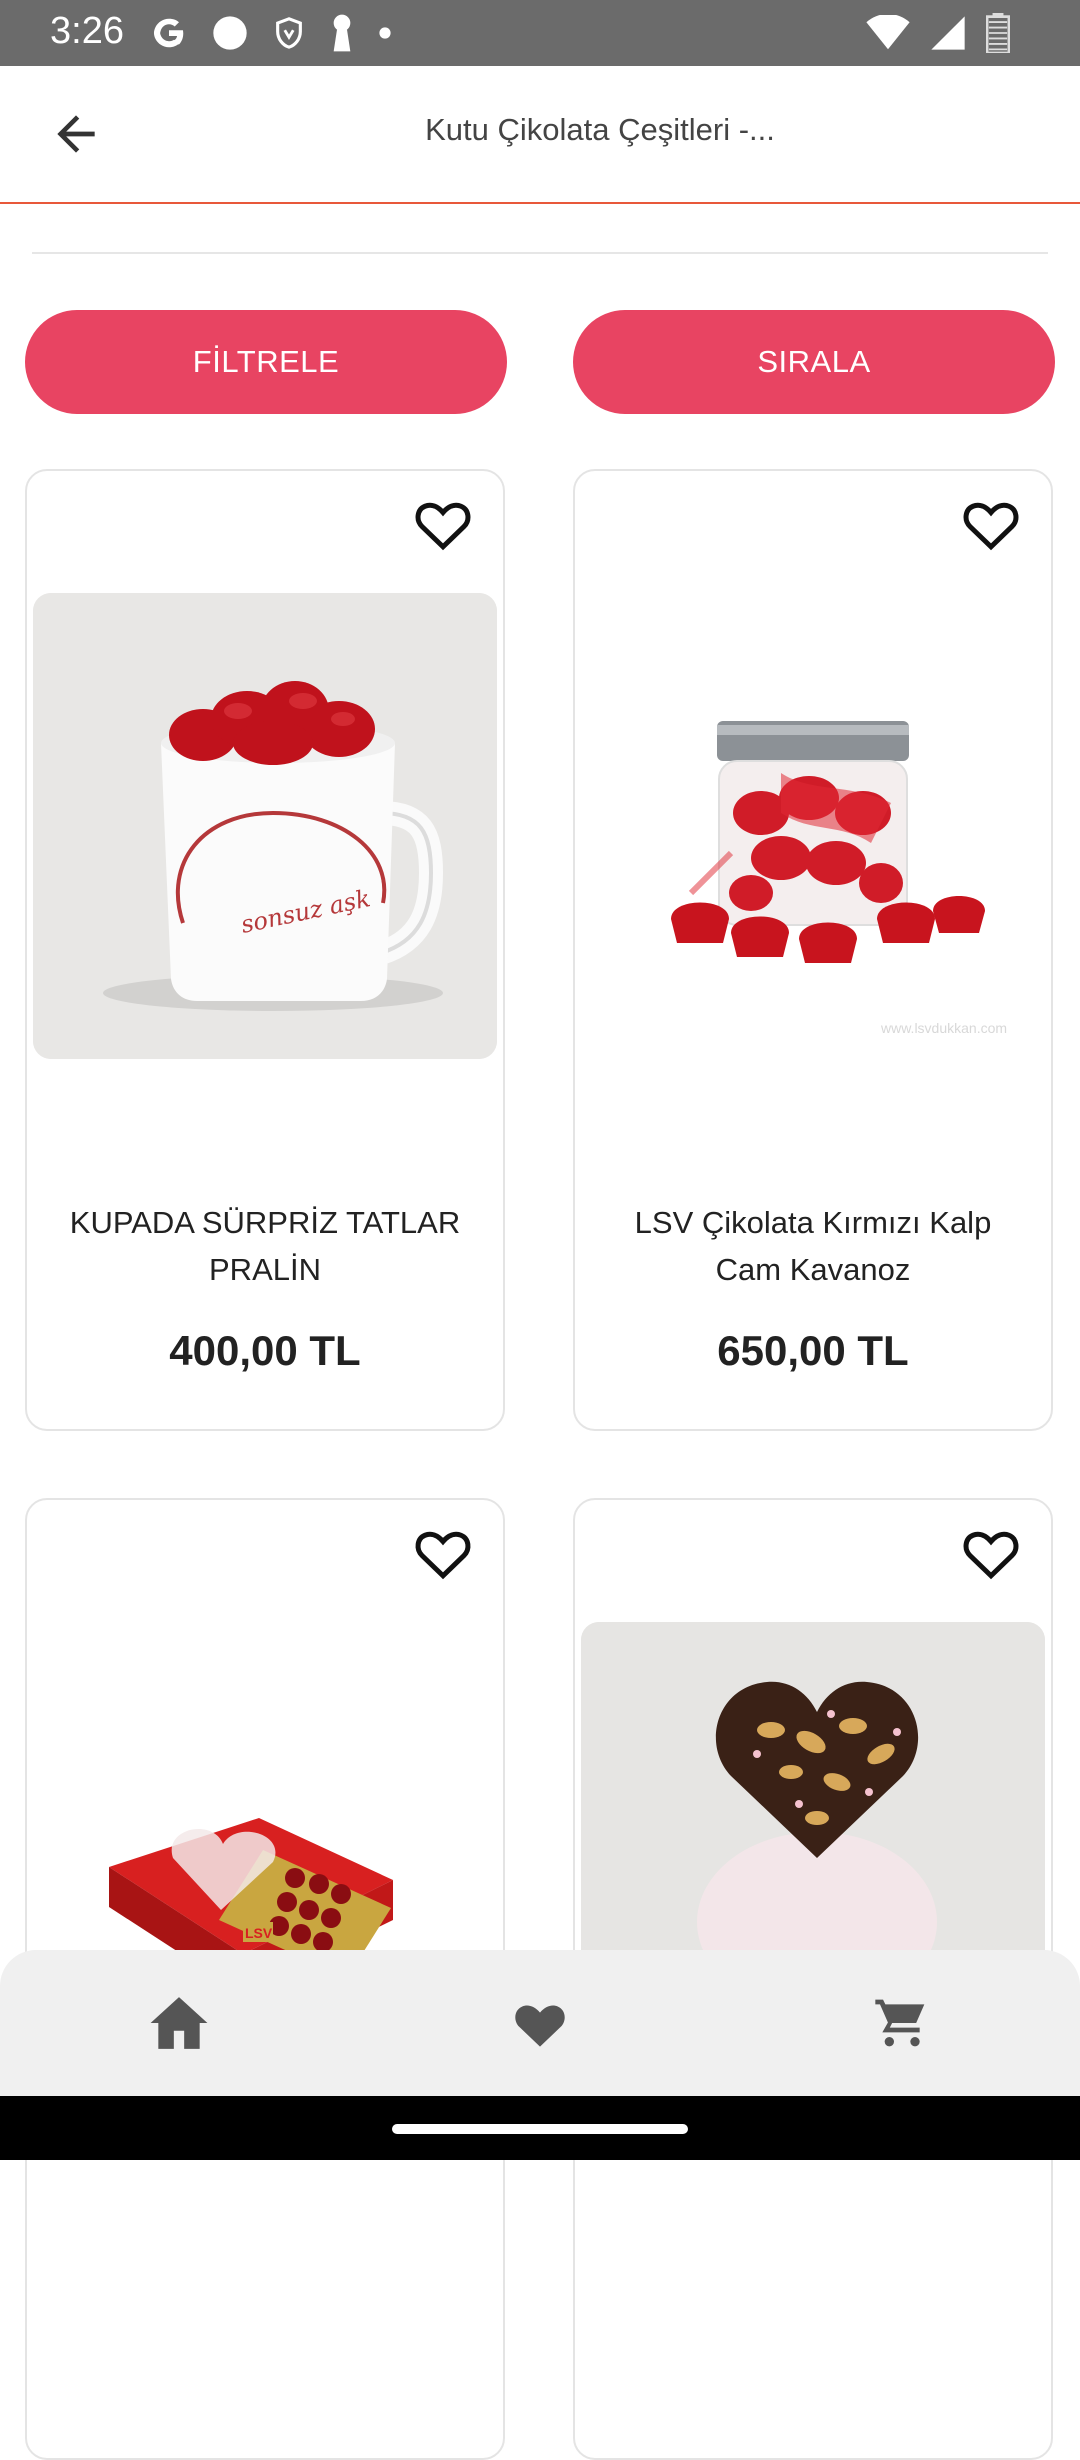 This screenshot has width=1080, height=2460. I want to click on nav-home, so click(179, 2023).